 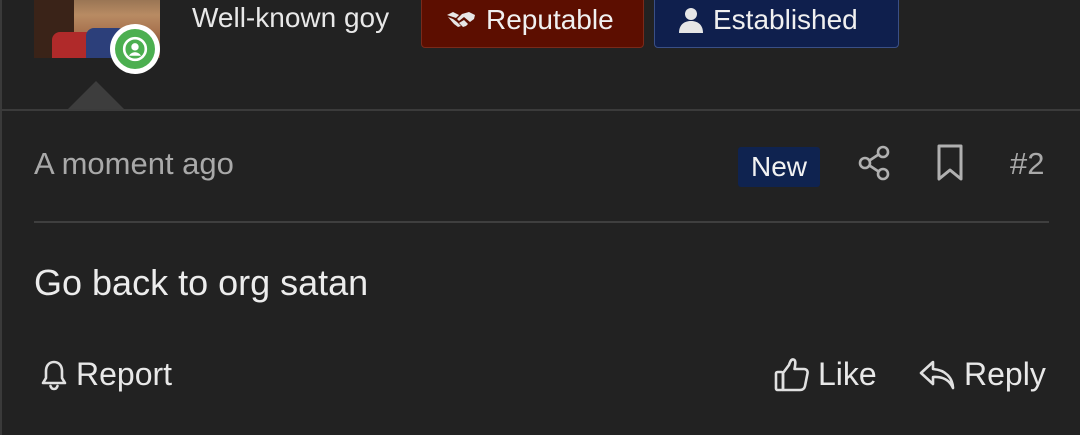 I want to click on bookmark-icon, so click(x=950, y=163).